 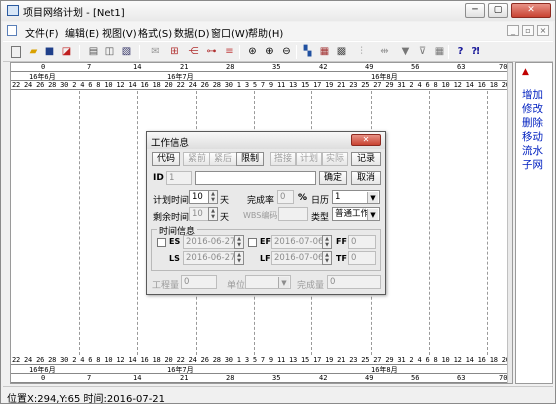 I want to click on document-icon, so click(x=12, y=30).